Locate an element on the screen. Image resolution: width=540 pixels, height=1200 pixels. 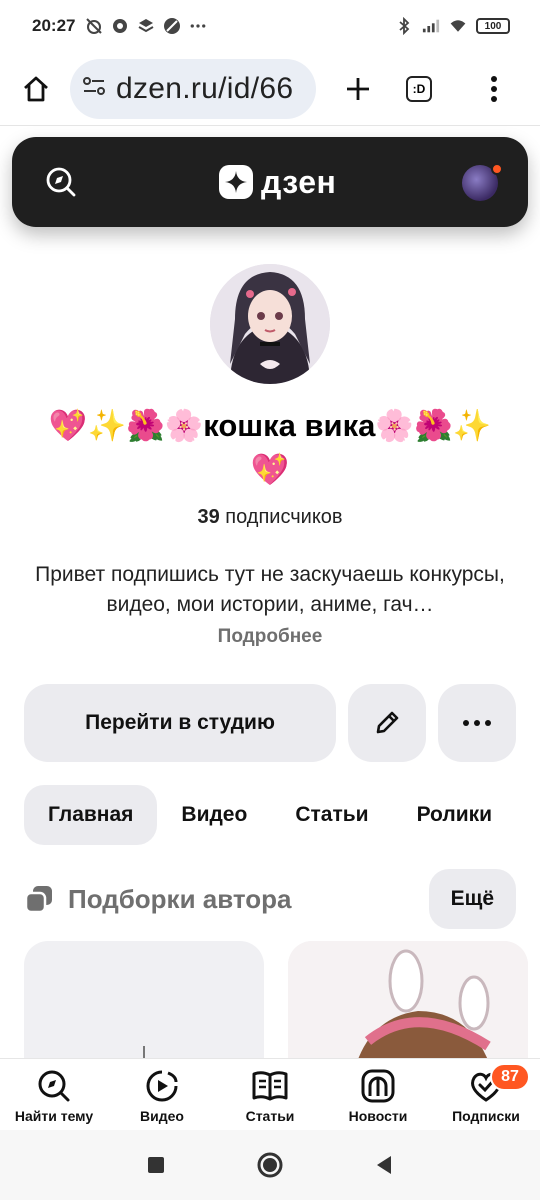
recent-apps-button is located at coordinates (156, 1165).